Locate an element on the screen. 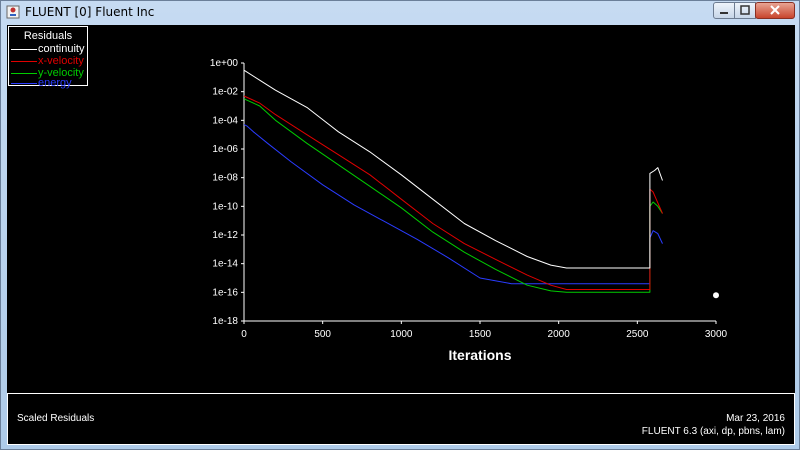 The image size is (800, 450). plot-date: Mar 23, 2016 is located at coordinates (755, 418).